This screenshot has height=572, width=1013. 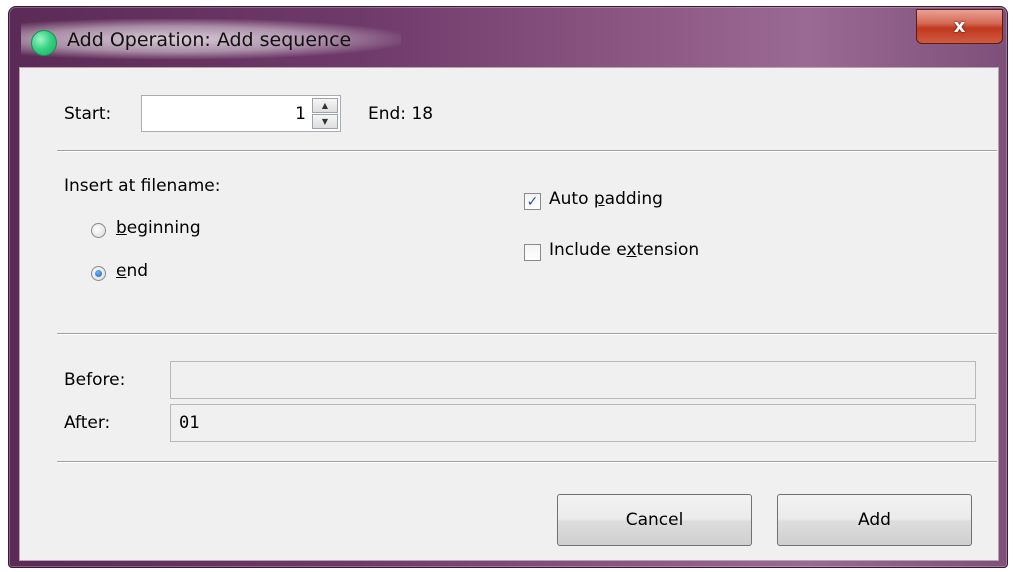 I want to click on end-value: 18, so click(x=422, y=114).